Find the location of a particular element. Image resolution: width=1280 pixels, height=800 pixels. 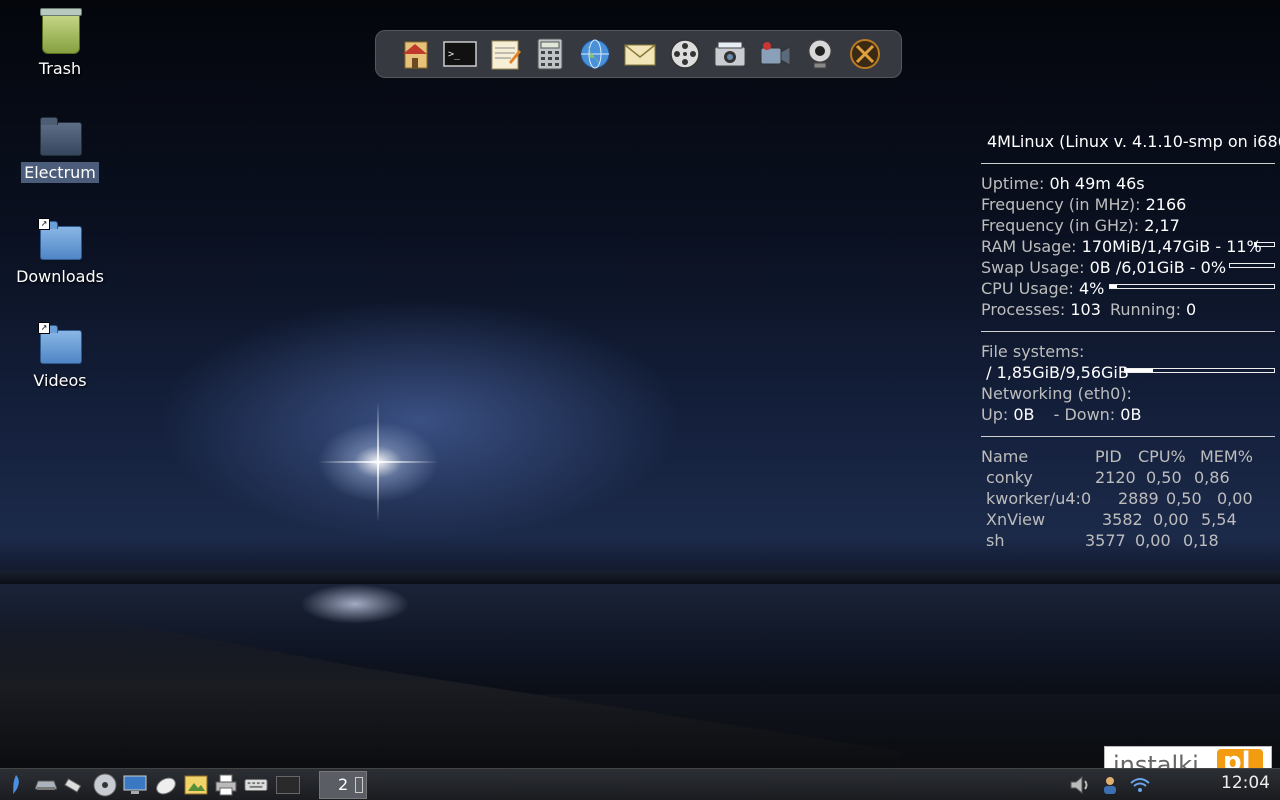

usb-icon is located at coordinates (73, 785).